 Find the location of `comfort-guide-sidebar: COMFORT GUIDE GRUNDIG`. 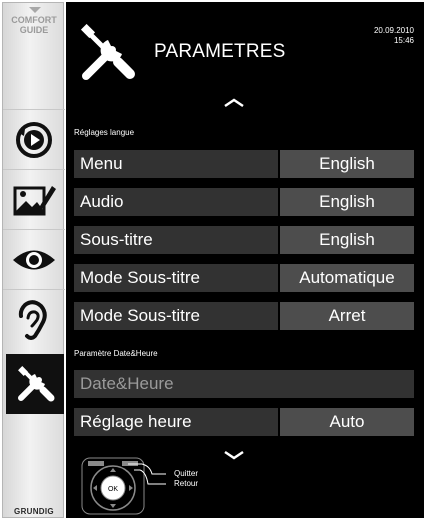

comfort-guide-sidebar: COMFORT GUIDE GRUNDIG is located at coordinates (33, 260).